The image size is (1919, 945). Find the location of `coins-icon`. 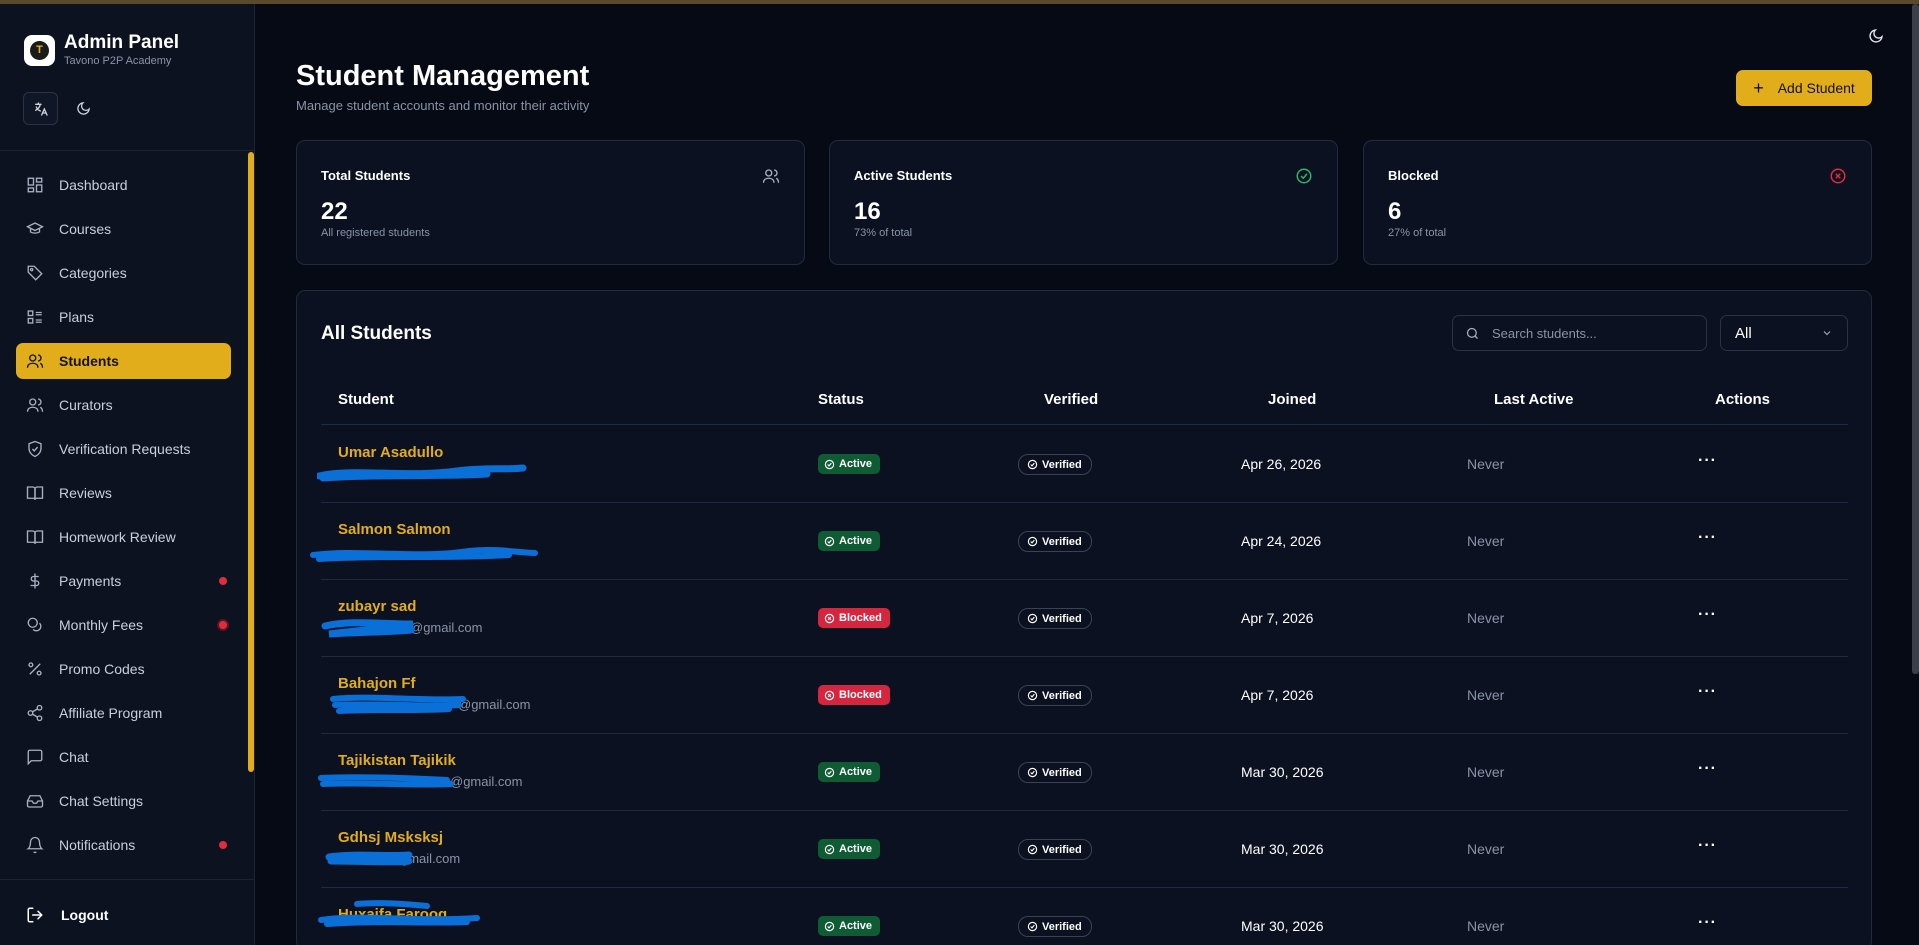

coins-icon is located at coordinates (34, 624).